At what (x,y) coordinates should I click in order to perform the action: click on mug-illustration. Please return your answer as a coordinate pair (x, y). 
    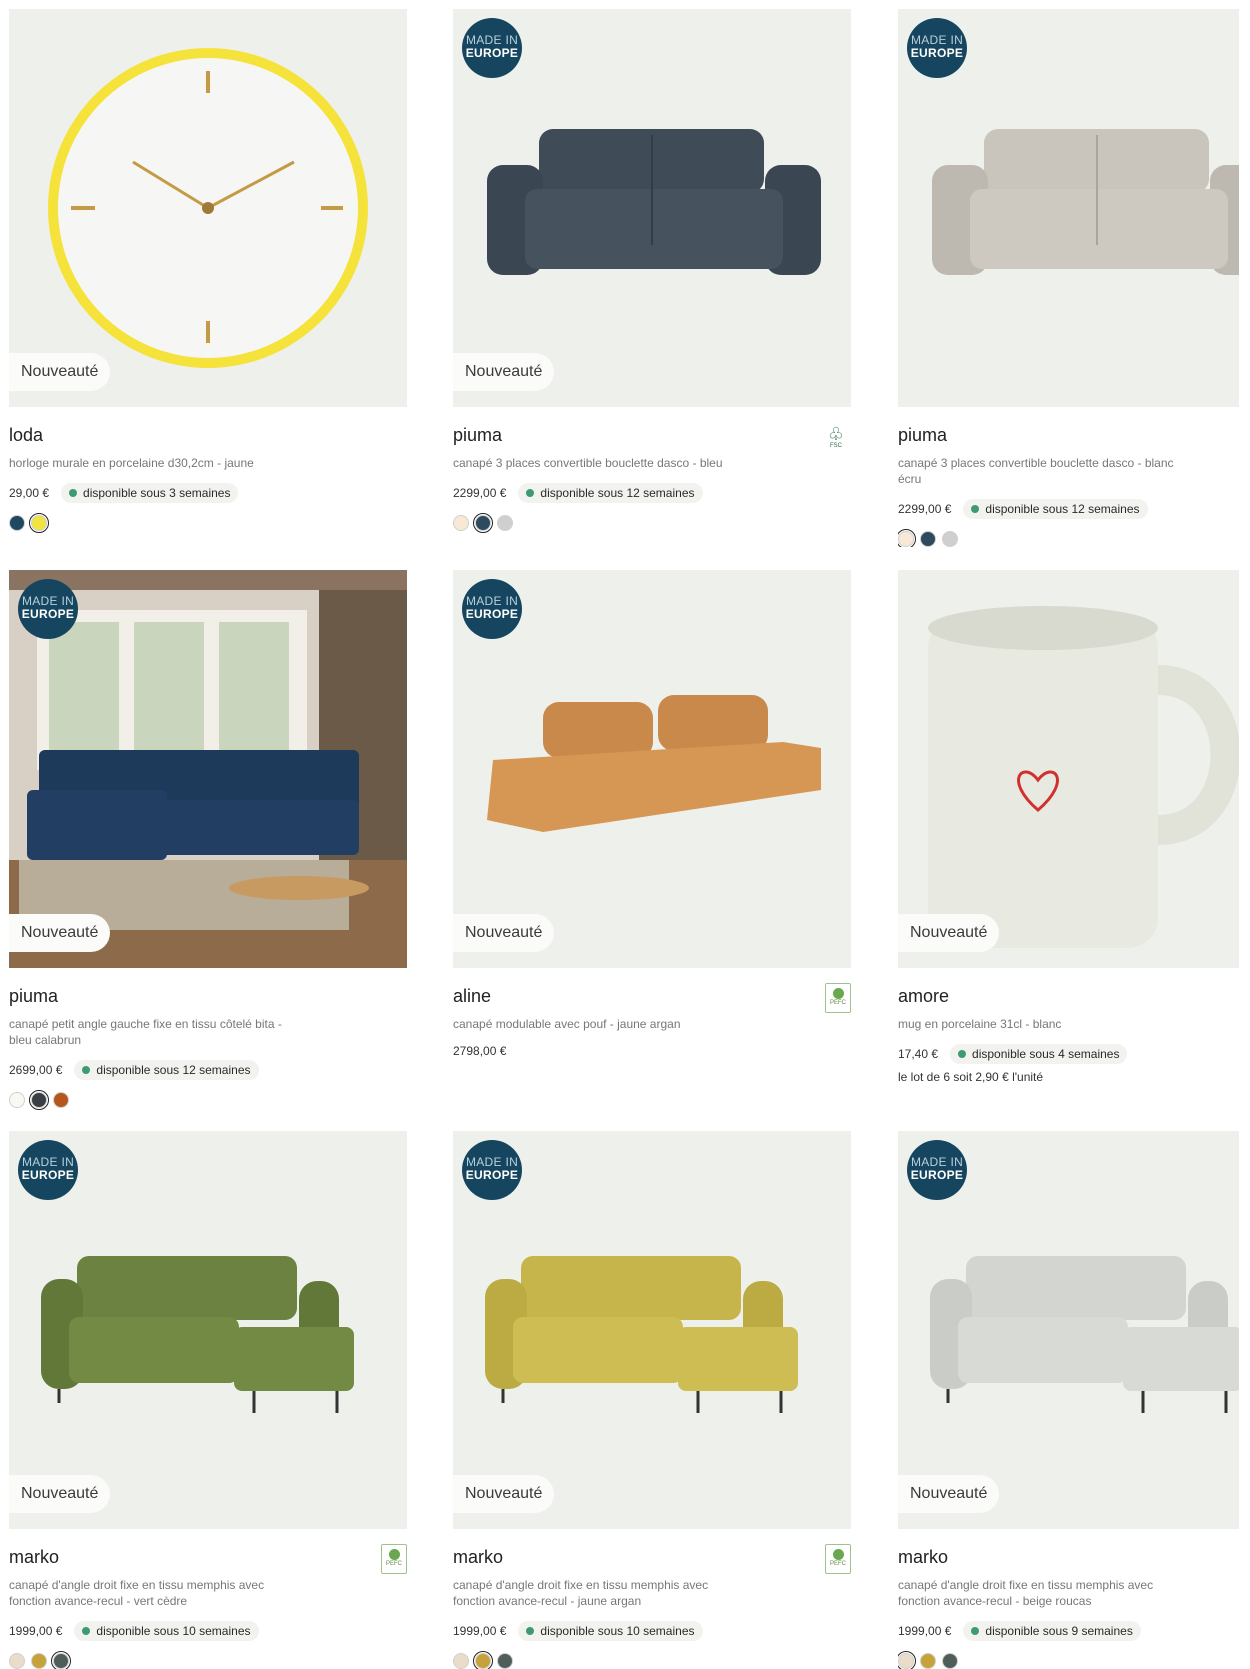
    Looking at the image, I should click on (1083, 777).